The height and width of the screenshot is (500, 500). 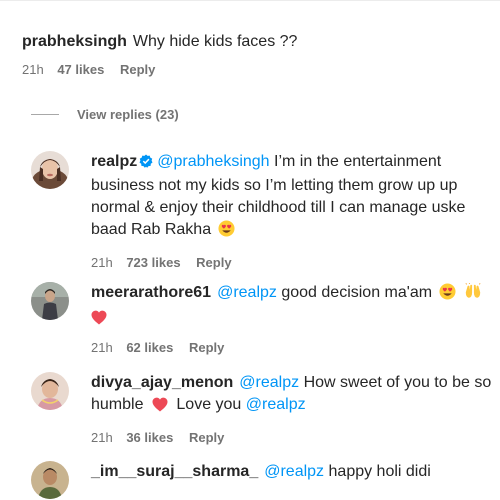 I want to click on comment-text: Why hide kids faces ??, so click(x=215, y=41).